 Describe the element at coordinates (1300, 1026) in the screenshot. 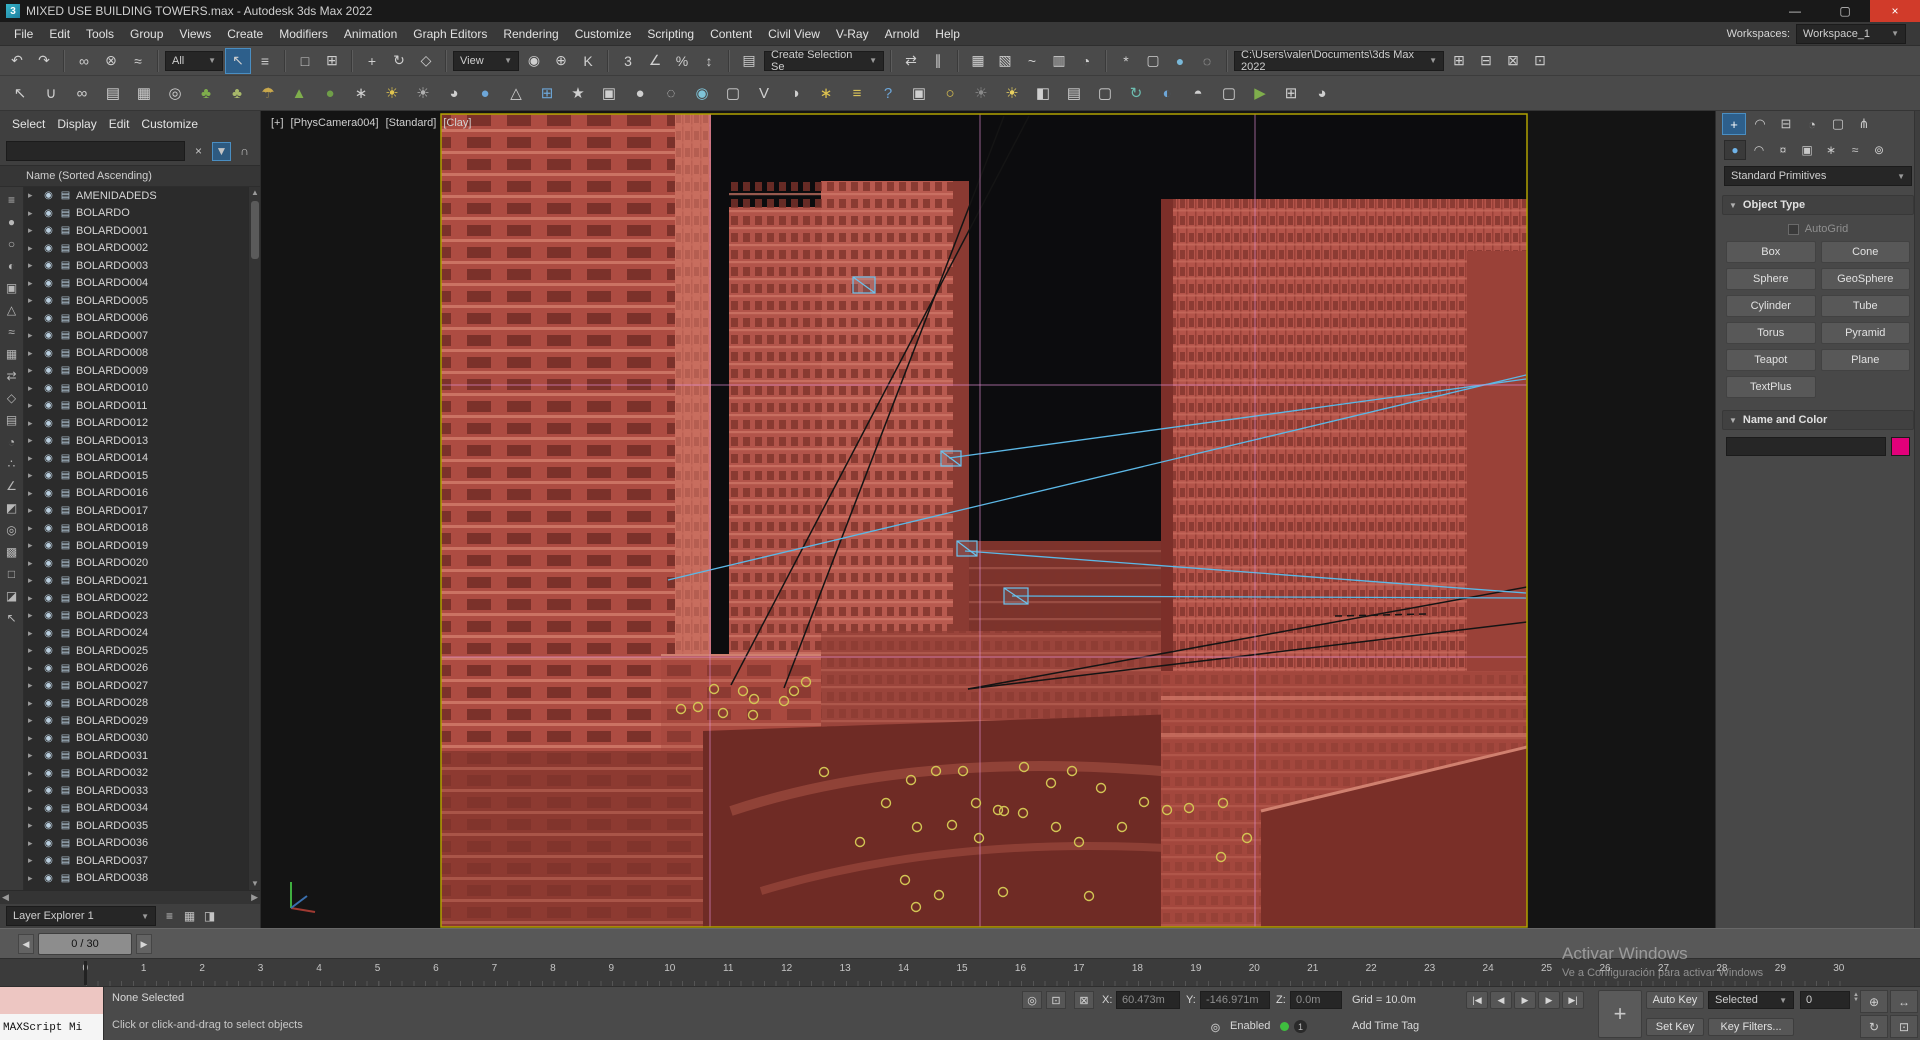

I see `info-badge: 1` at that location.